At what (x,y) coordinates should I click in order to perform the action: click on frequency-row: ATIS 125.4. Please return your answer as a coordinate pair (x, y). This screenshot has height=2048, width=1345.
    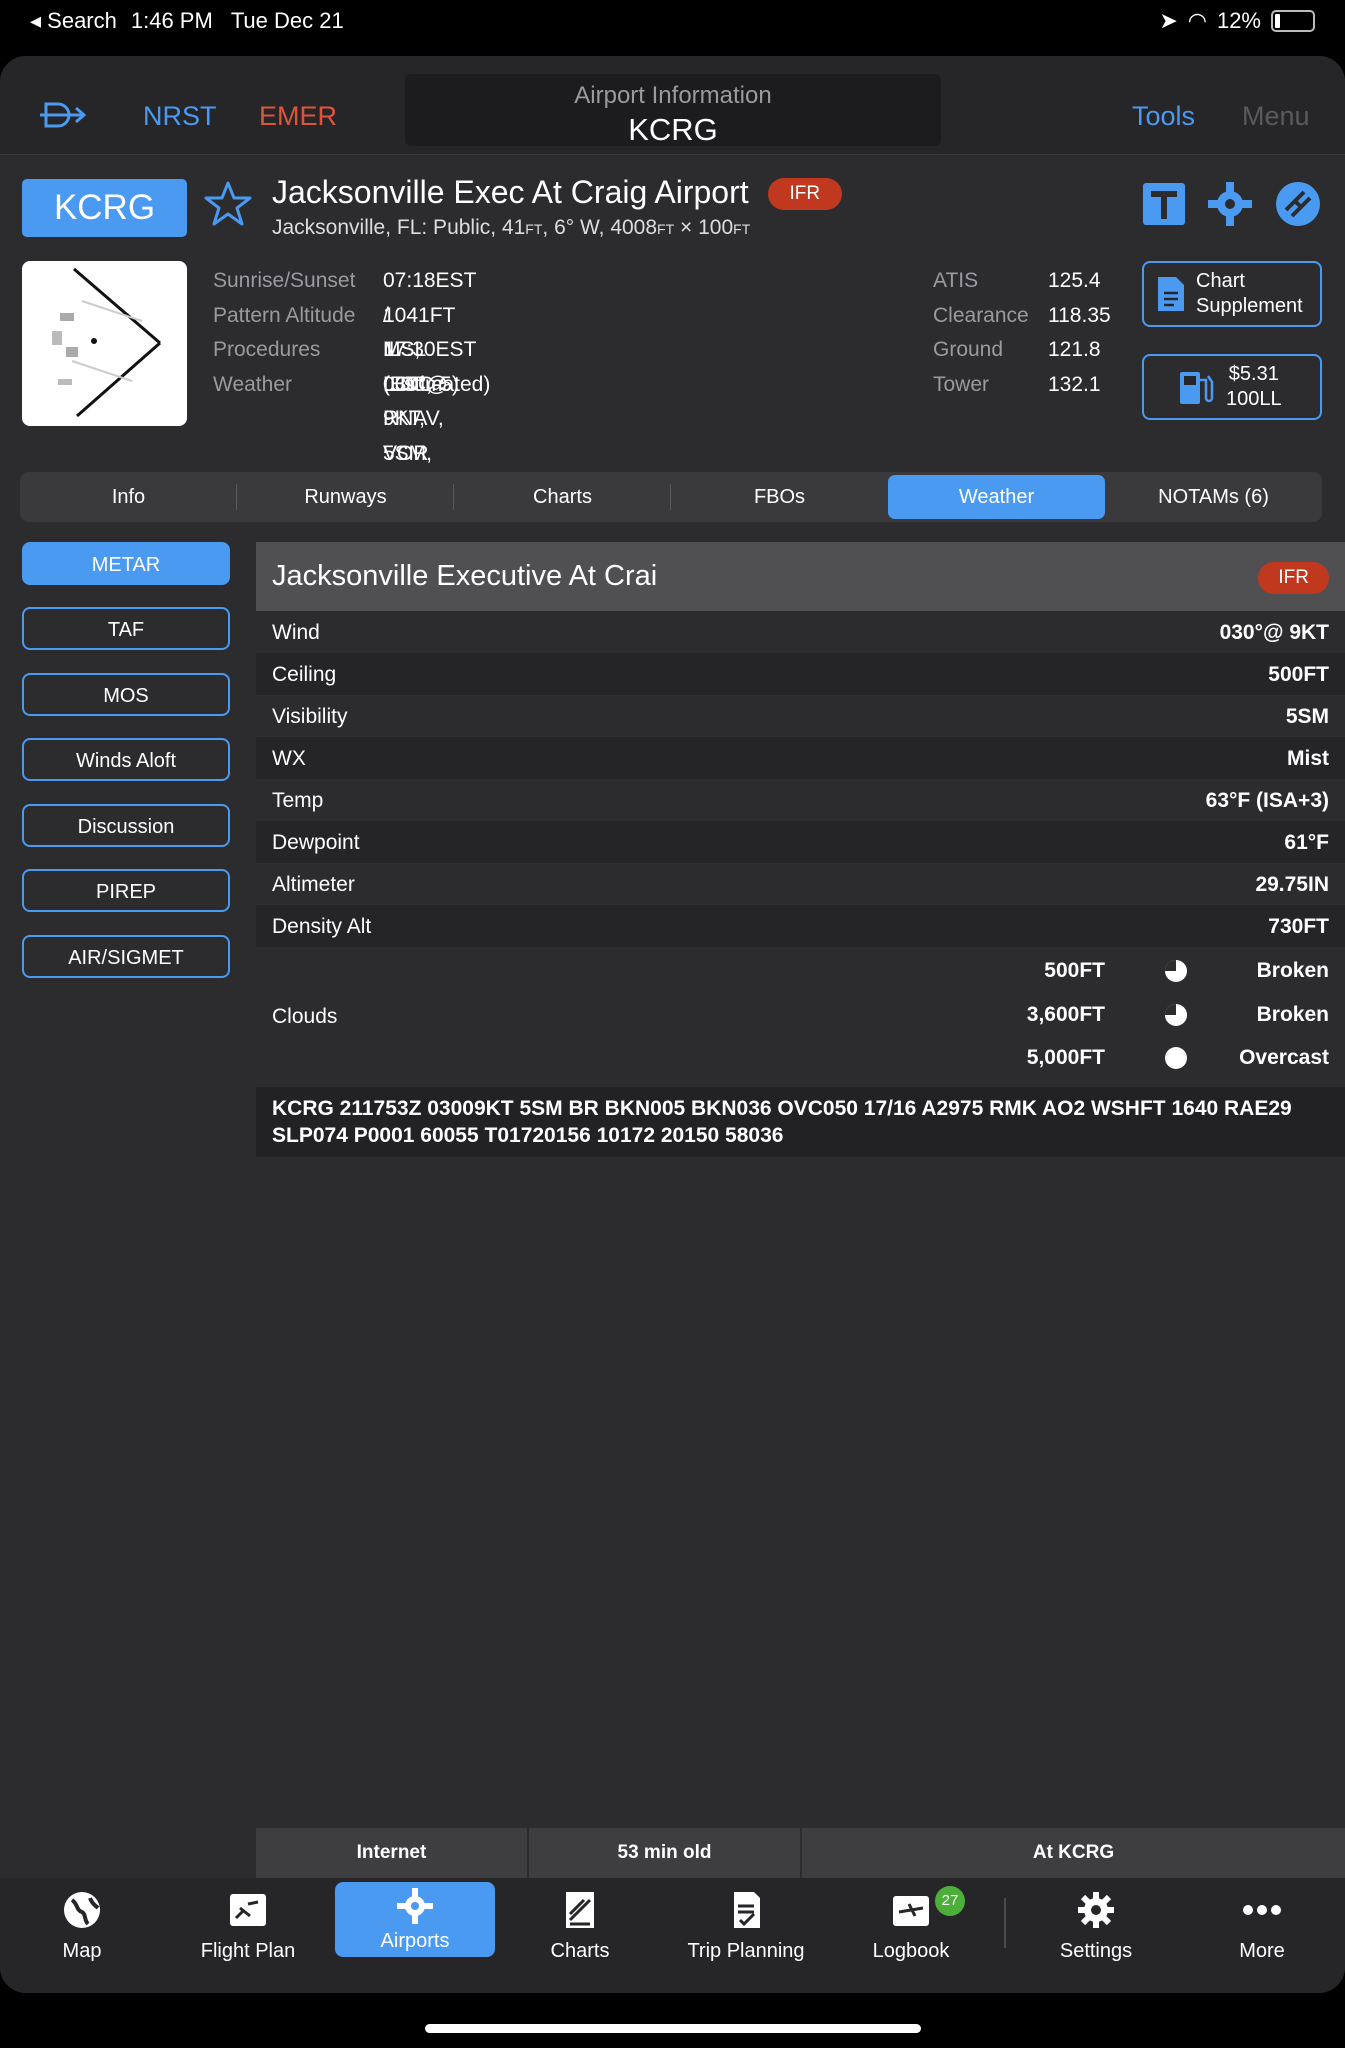
    Looking at the image, I should click on (1033, 281).